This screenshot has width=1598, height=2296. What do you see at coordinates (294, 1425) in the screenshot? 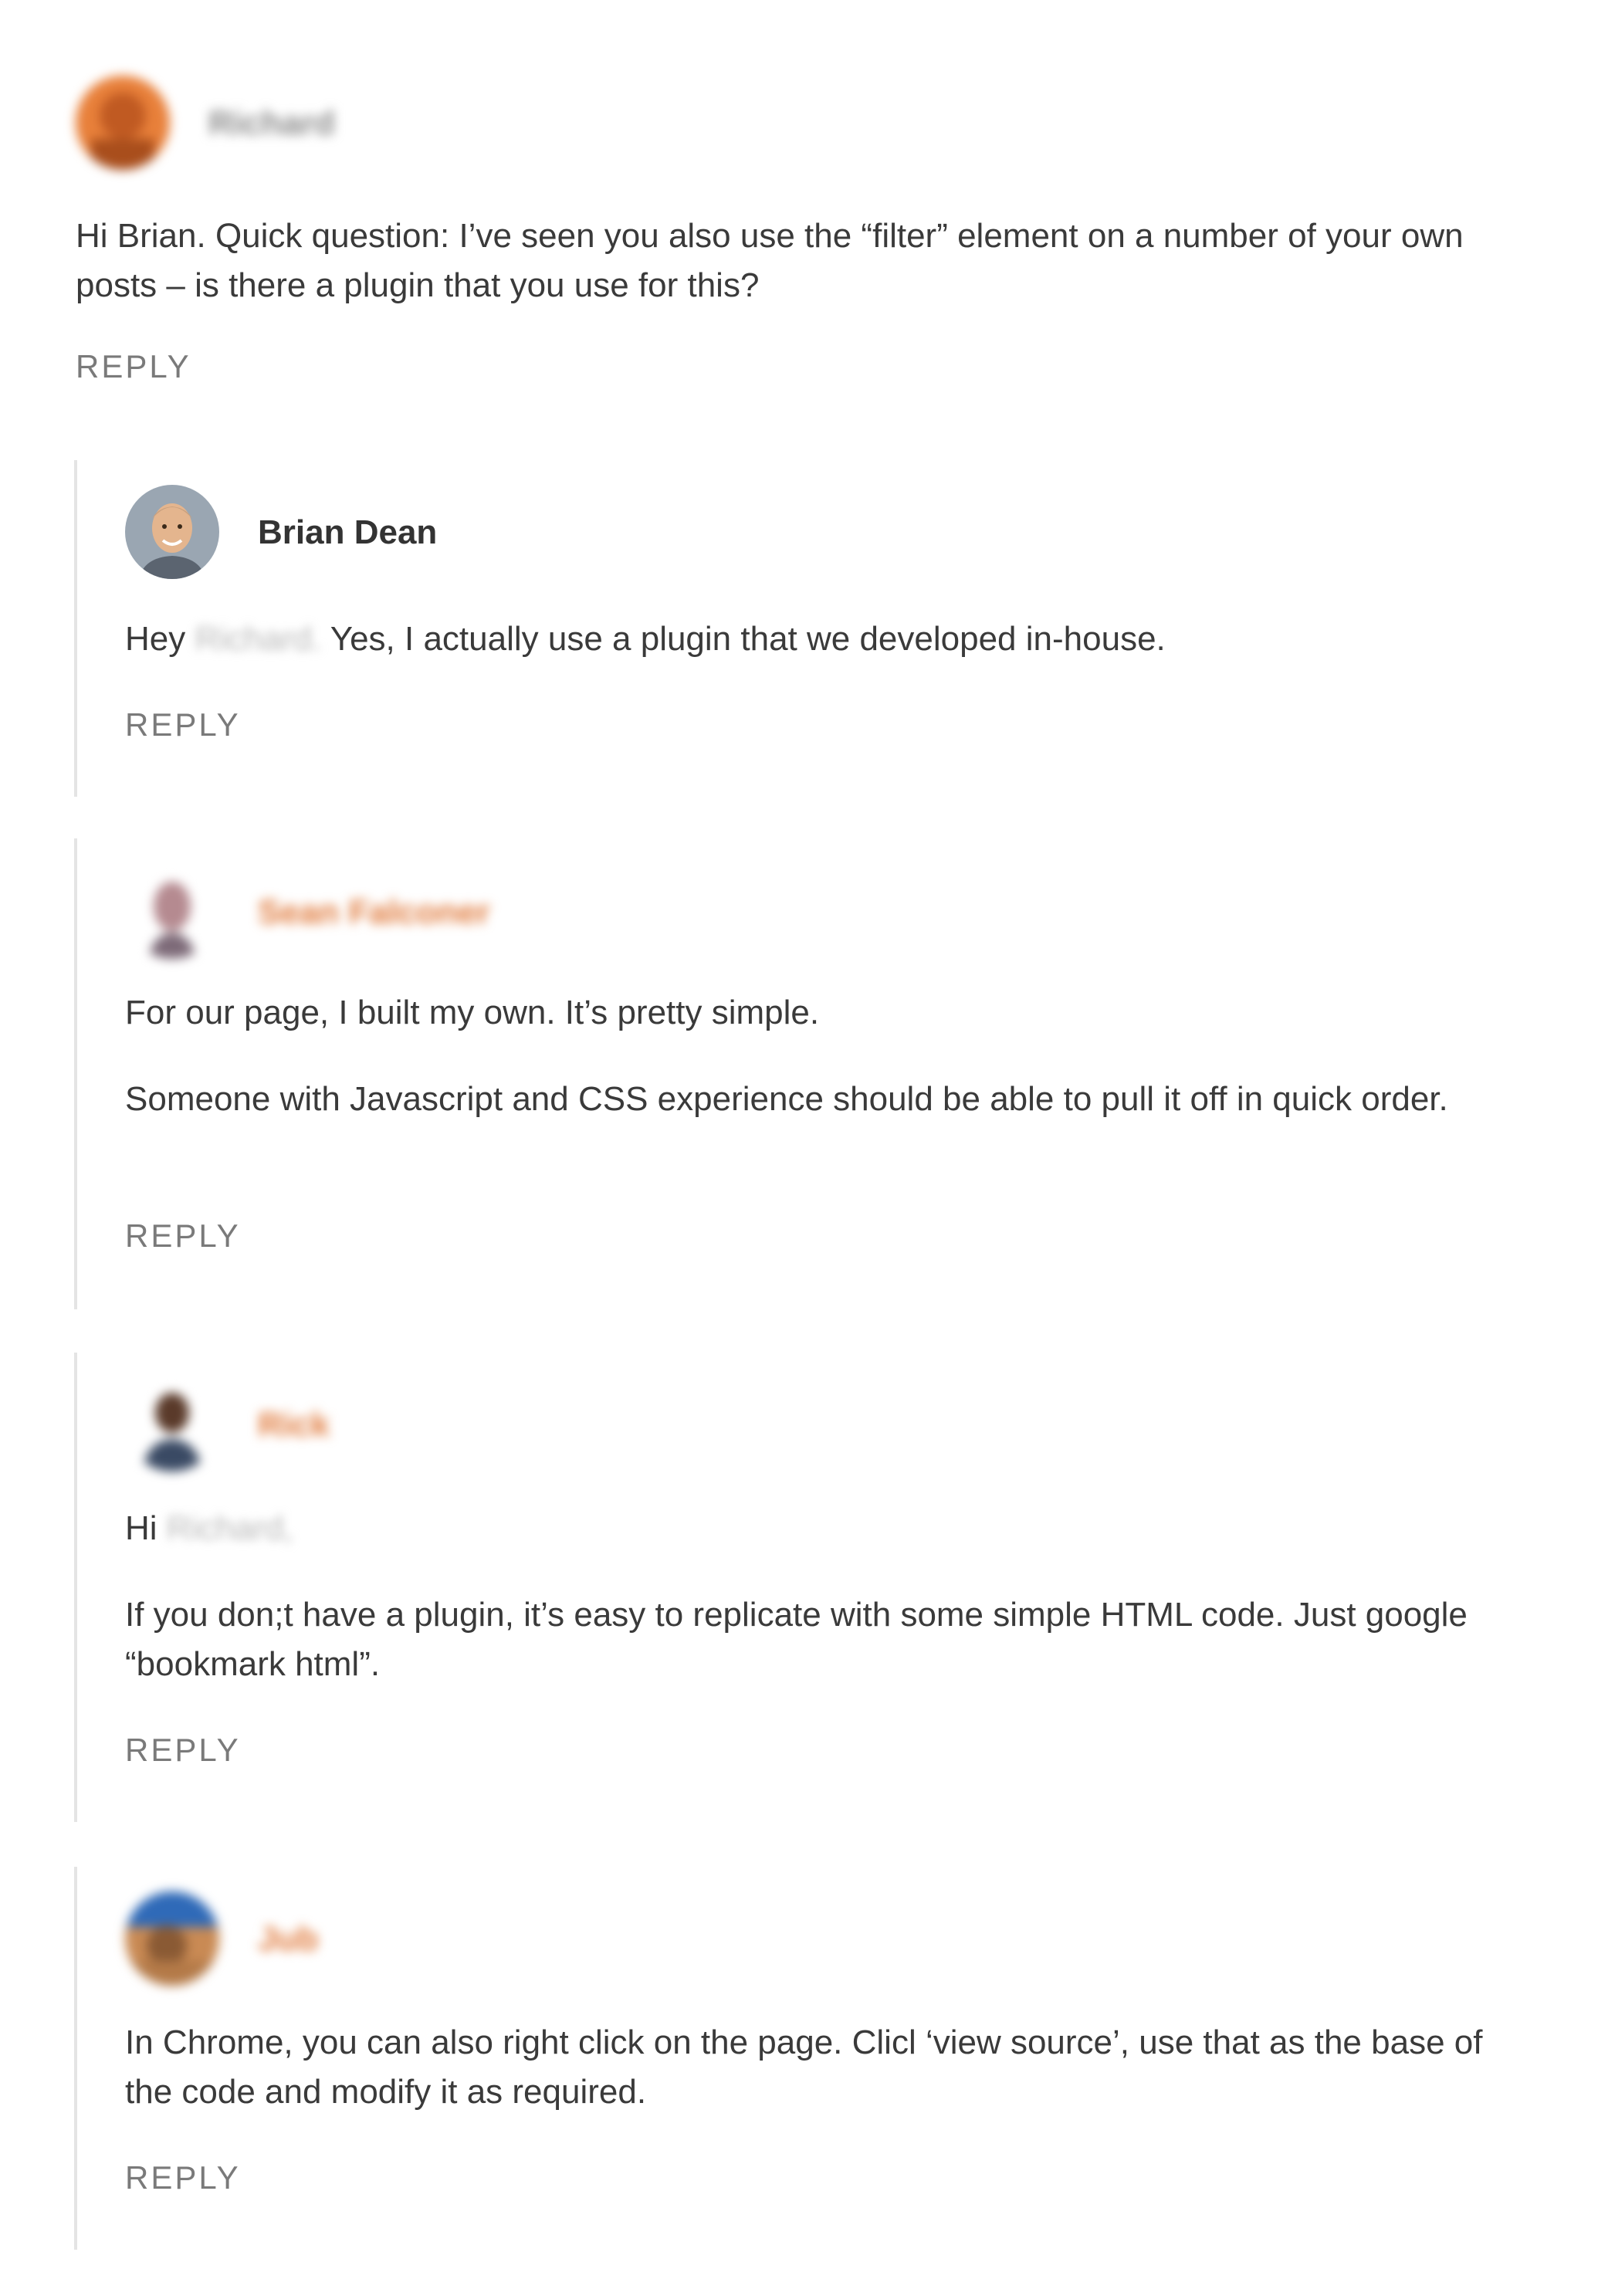
I see `comment-author: Rick` at bounding box center [294, 1425].